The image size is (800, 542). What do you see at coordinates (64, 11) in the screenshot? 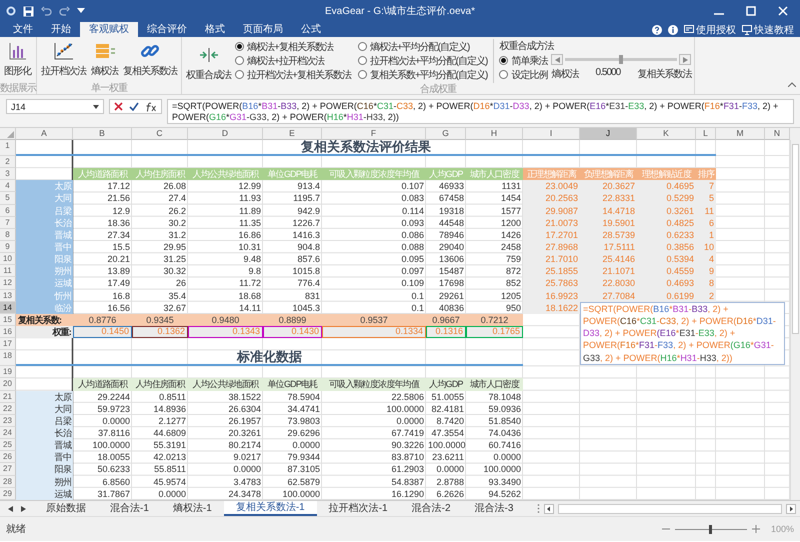
I see `redo-icon` at bounding box center [64, 11].